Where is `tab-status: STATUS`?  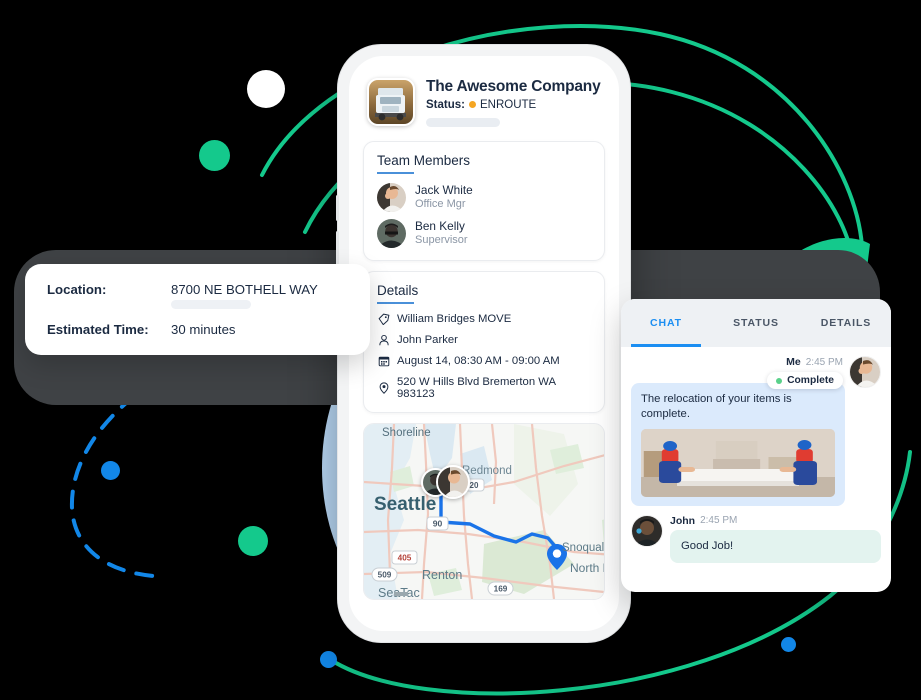
tab-status: STATUS is located at coordinates (756, 323).